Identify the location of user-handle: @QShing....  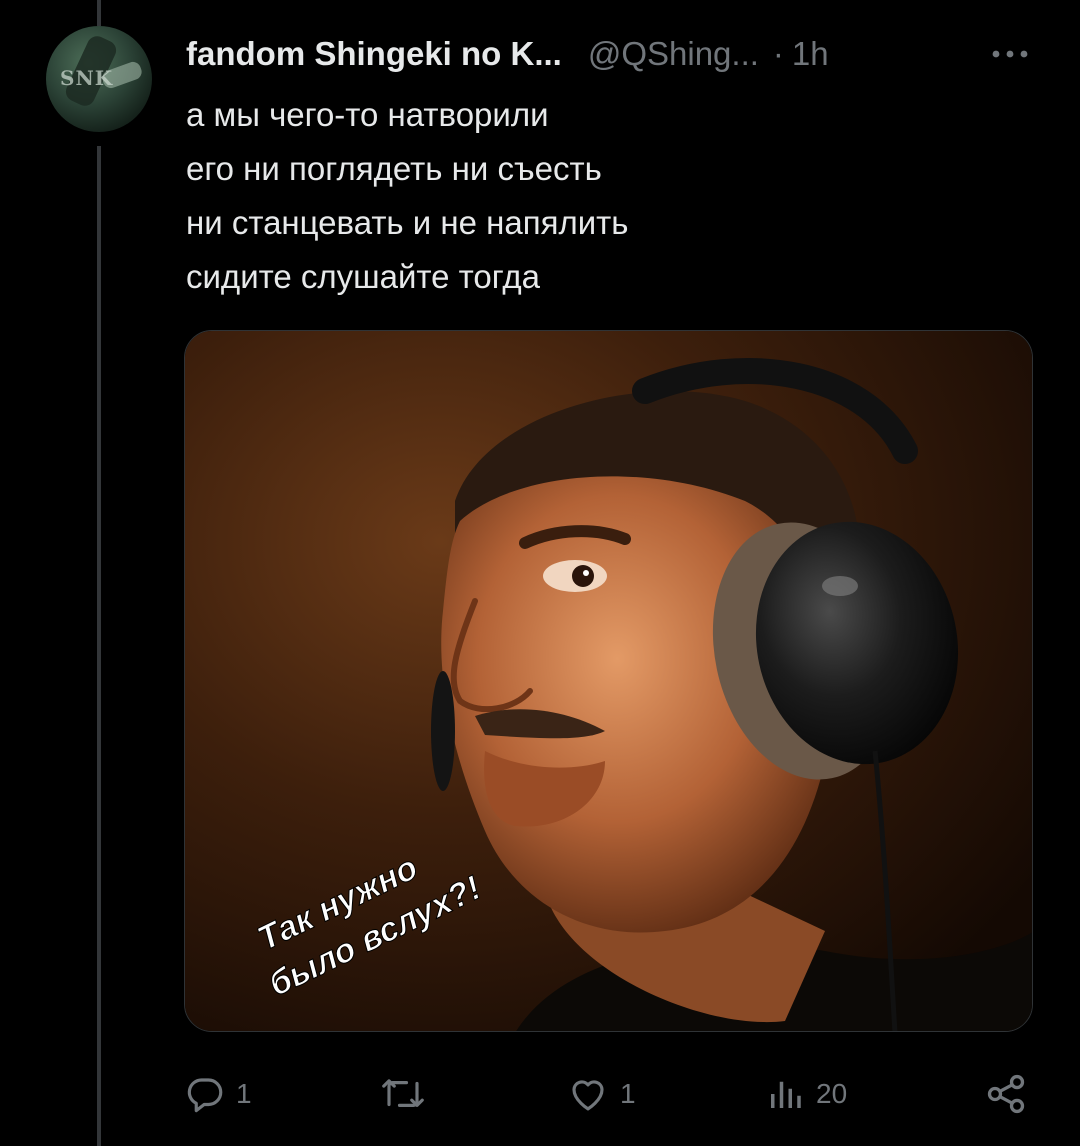
(673, 54).